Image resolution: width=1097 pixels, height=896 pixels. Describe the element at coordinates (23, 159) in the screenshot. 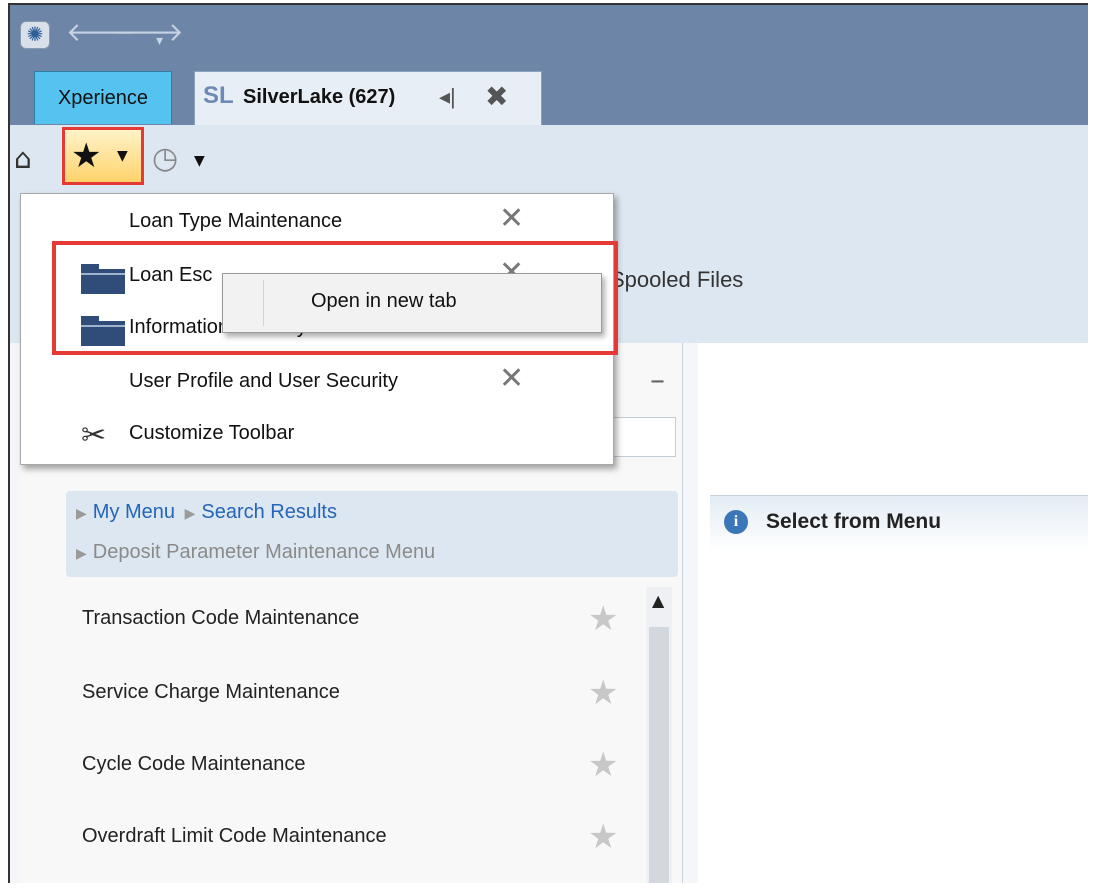

I see `home-icon: ⌂` at that location.